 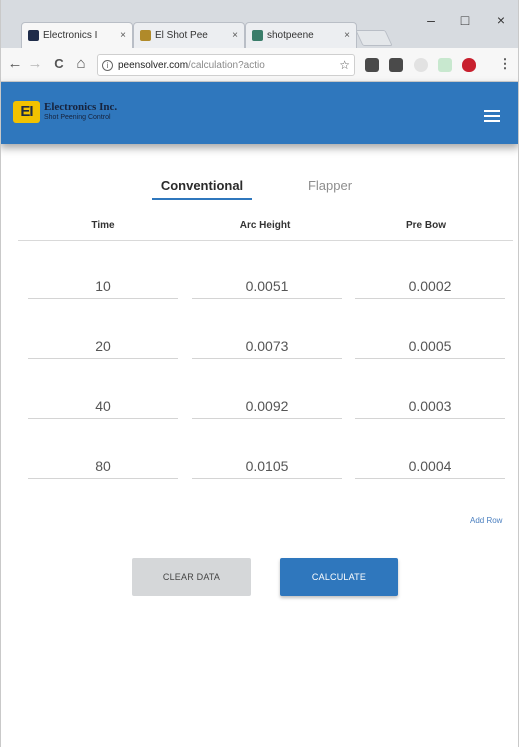 I want to click on brand-name: Electronics Inc., so click(x=81, y=107).